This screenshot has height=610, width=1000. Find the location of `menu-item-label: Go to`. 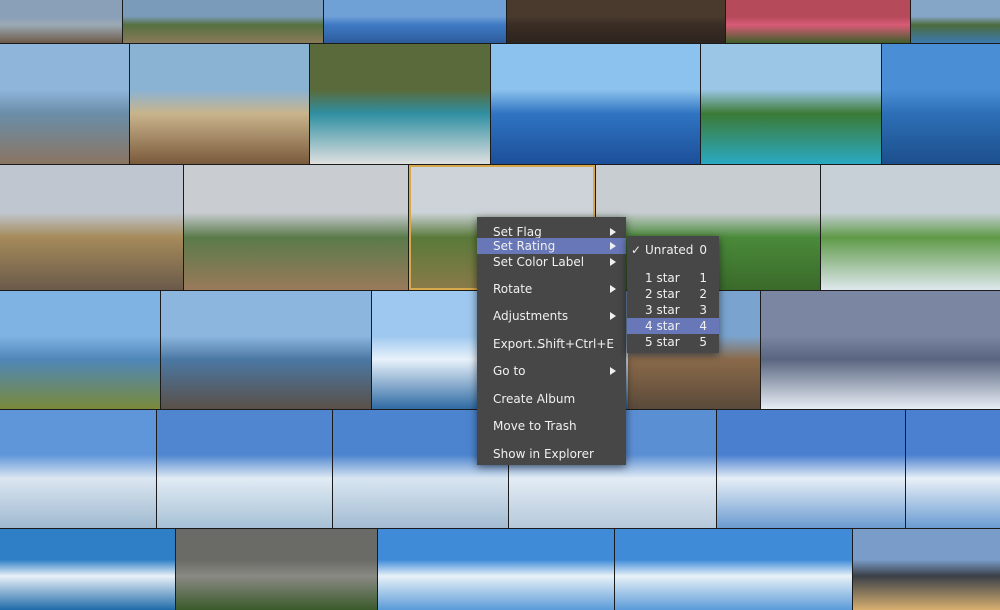

menu-item-label: Go to is located at coordinates (509, 371).